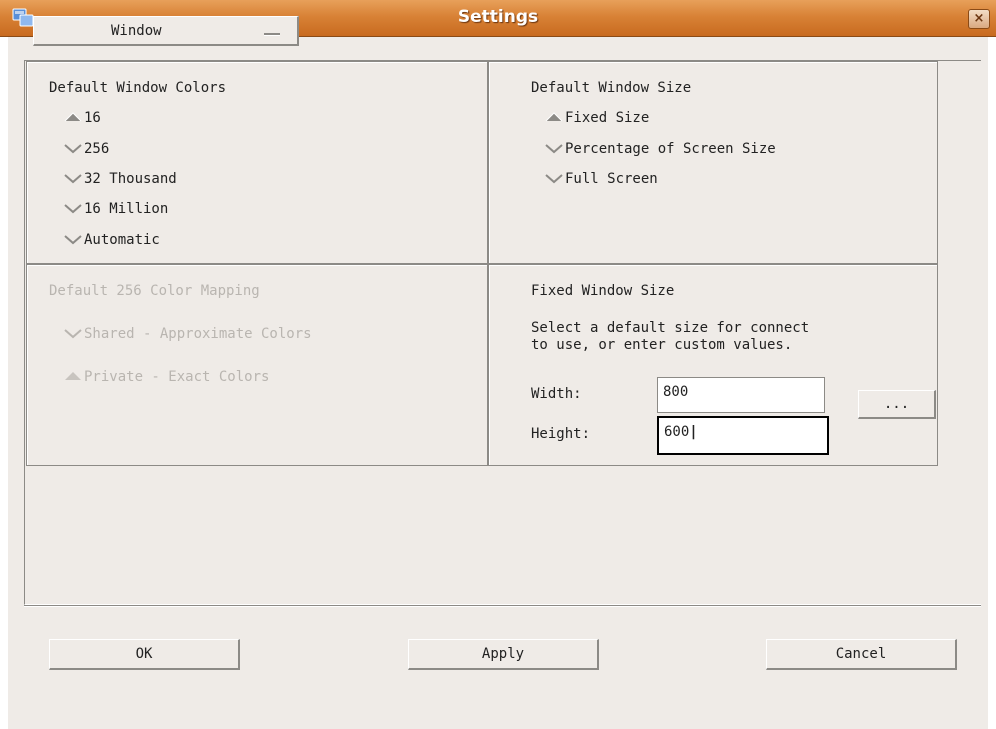 The image size is (996, 729). Describe the element at coordinates (198, 334) in the screenshot. I see `mapping-option-shared: Shared - Approximate Colors` at that location.